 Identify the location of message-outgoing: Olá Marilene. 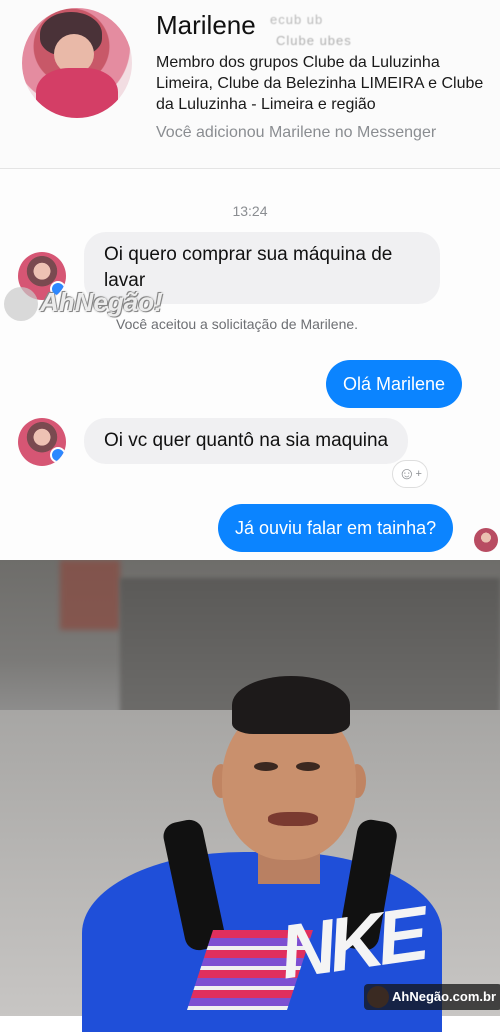
(394, 384).